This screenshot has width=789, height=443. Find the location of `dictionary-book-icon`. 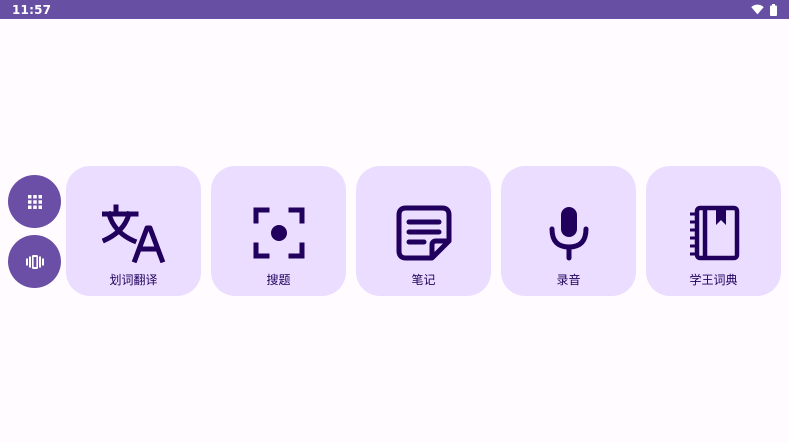

dictionary-book-icon is located at coordinates (714, 233).